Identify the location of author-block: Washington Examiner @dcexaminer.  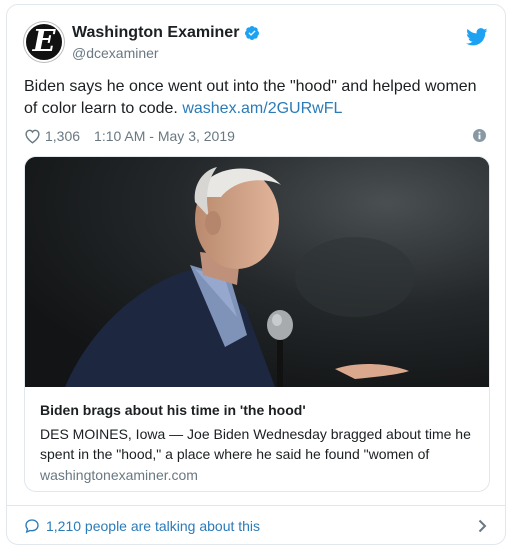
(166, 42).